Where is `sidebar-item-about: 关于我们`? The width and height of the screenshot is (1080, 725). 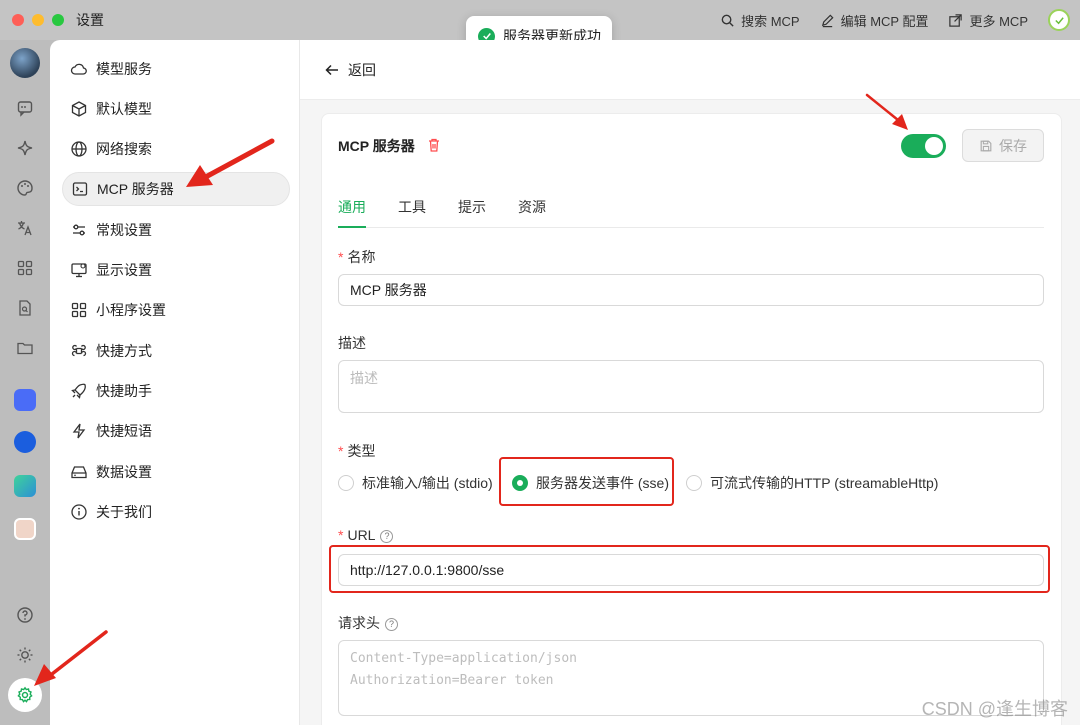 sidebar-item-about: 关于我们 is located at coordinates (176, 512).